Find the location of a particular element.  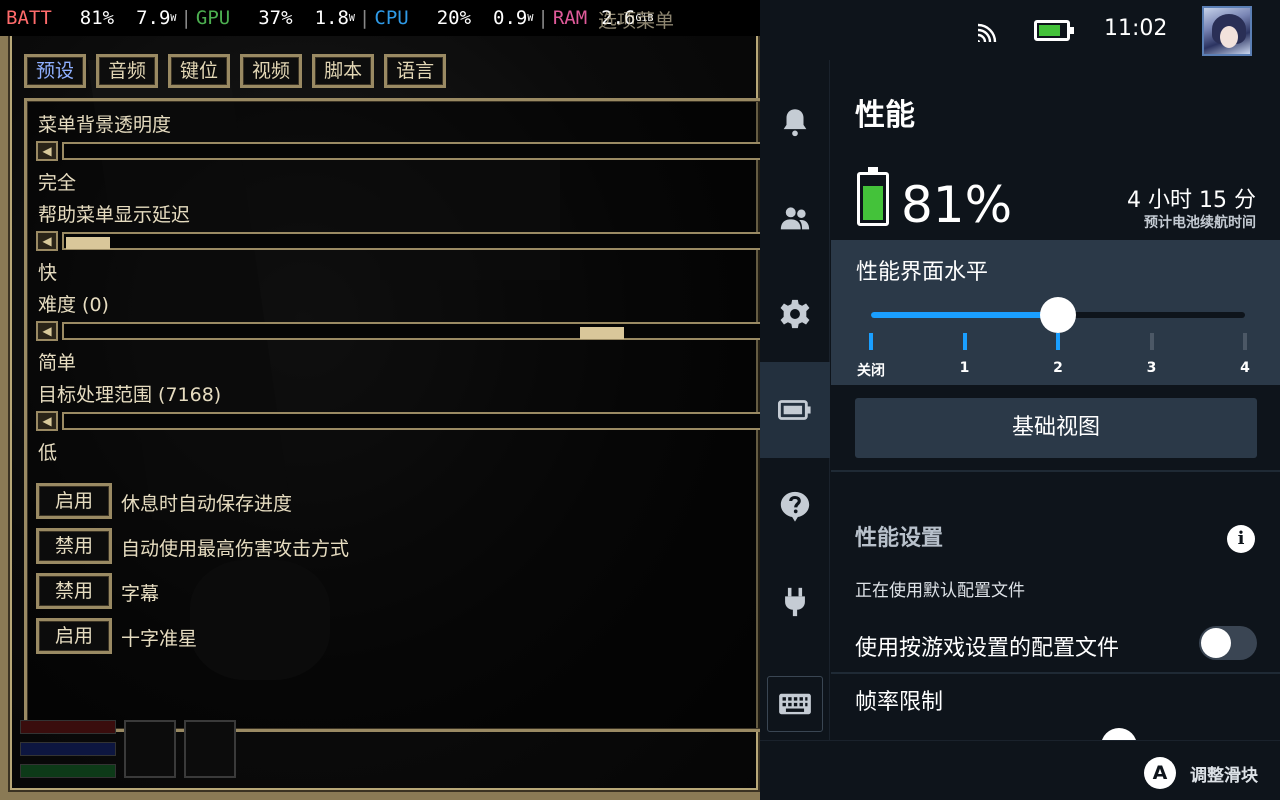

crosshair-label: 十字准星 is located at coordinates (159, 639).